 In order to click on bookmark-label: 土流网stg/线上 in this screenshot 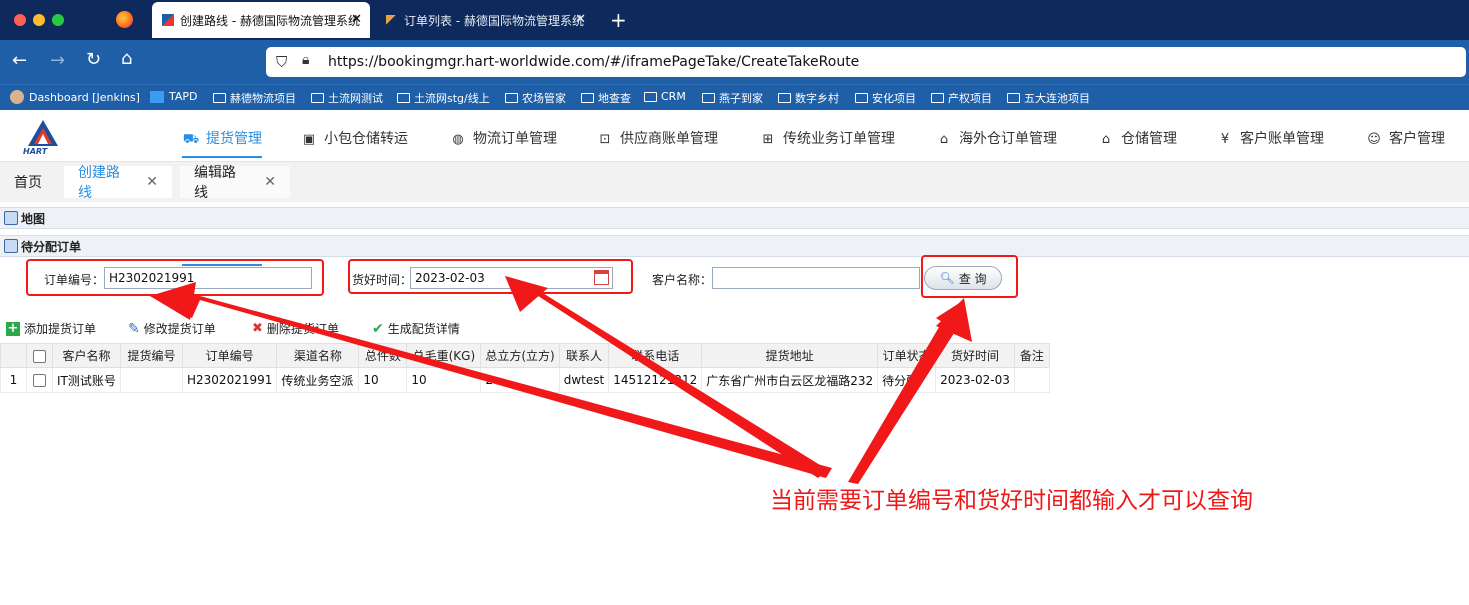, I will do `click(452, 98)`.